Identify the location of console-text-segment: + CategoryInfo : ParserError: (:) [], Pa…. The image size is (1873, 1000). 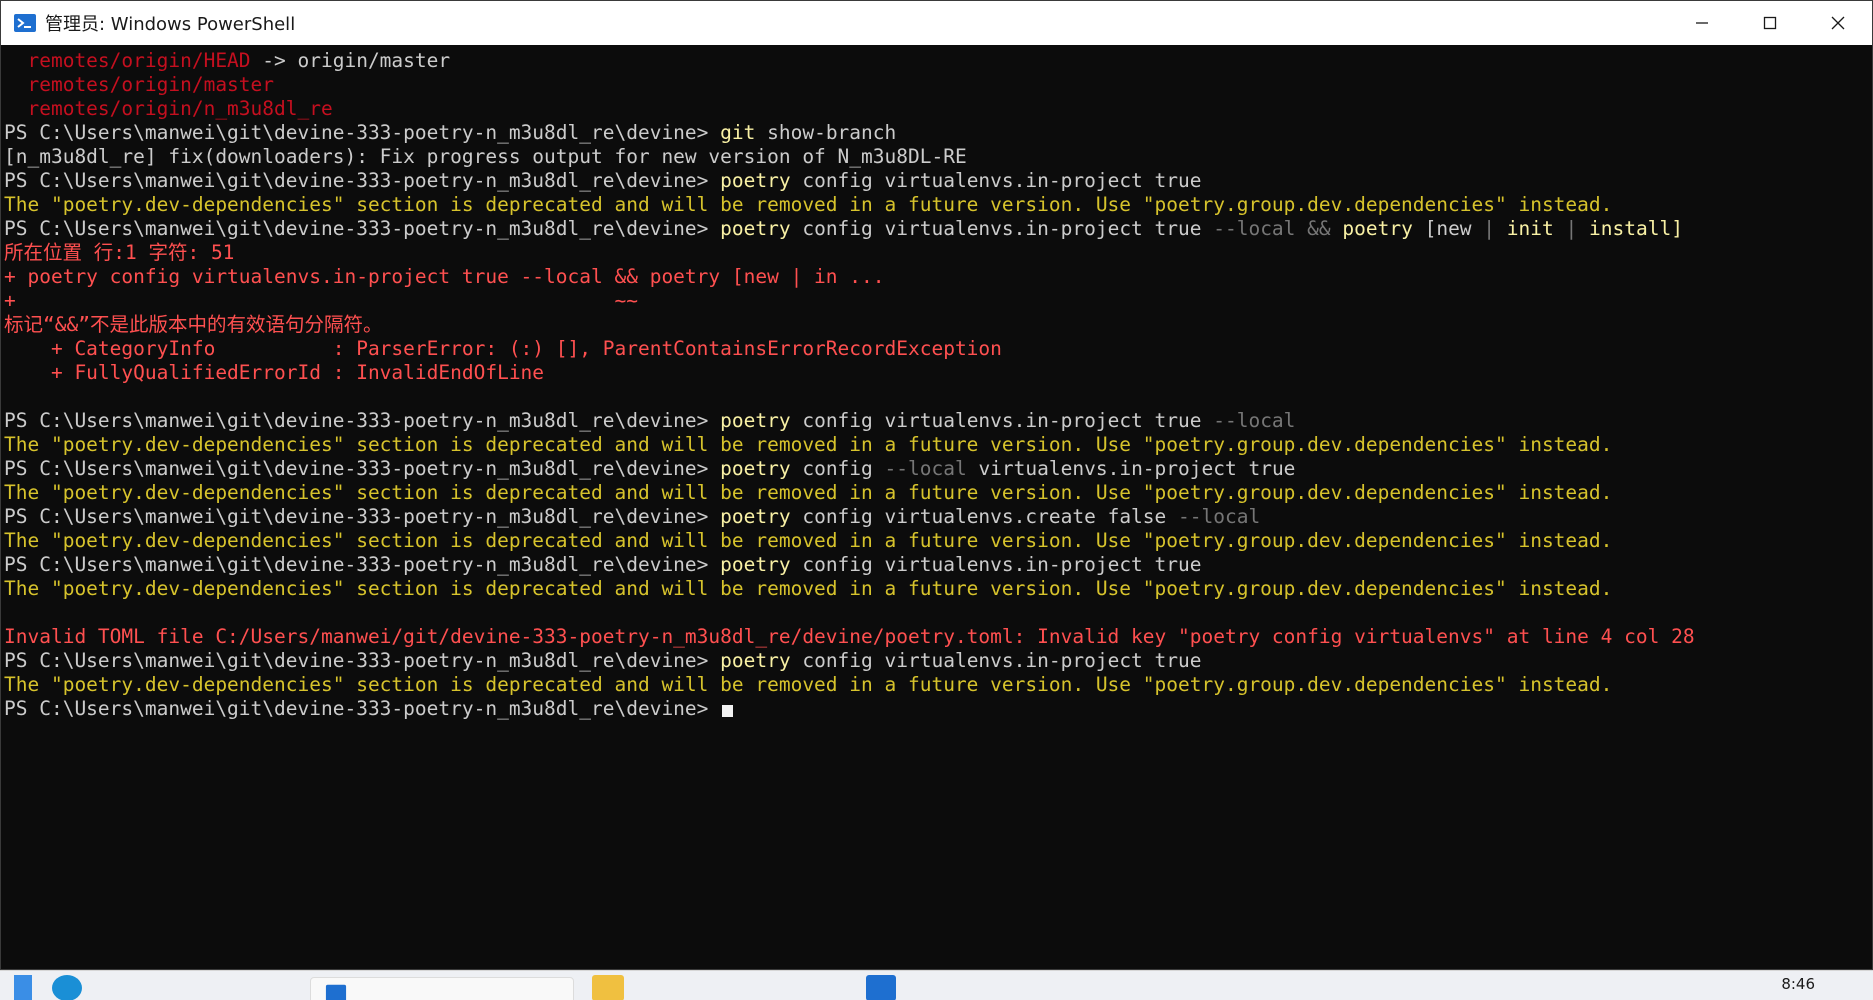
(503, 348).